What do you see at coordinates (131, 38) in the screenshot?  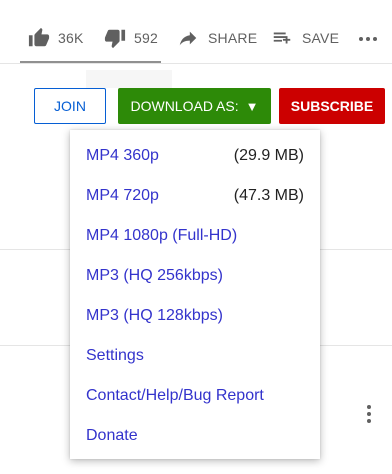 I see `dislike-button: 592` at bounding box center [131, 38].